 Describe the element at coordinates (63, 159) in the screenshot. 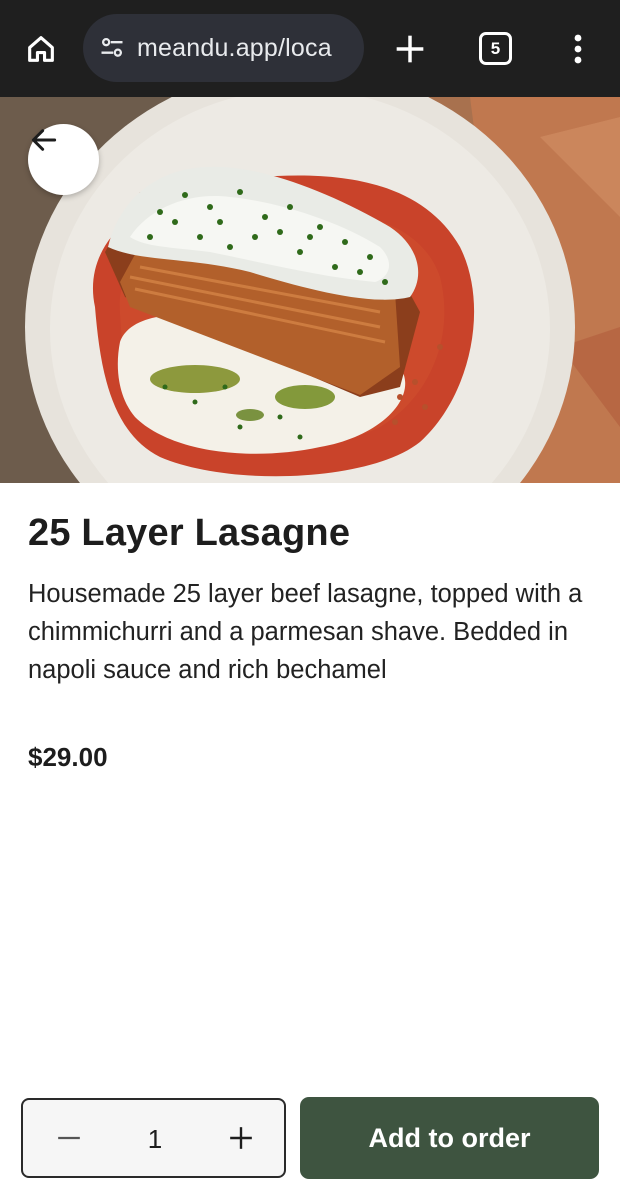

I see `back-button` at that location.